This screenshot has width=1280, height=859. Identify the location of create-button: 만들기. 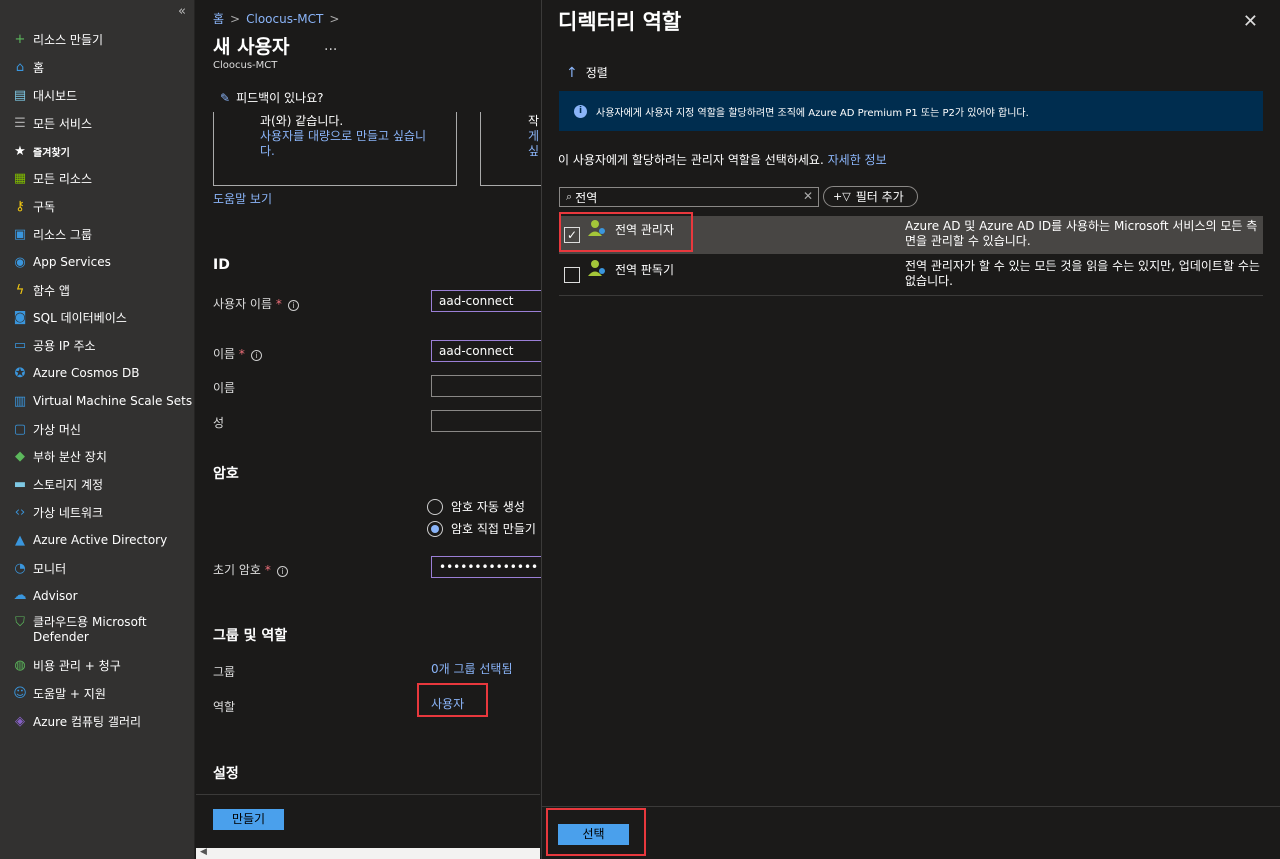
(248, 819).